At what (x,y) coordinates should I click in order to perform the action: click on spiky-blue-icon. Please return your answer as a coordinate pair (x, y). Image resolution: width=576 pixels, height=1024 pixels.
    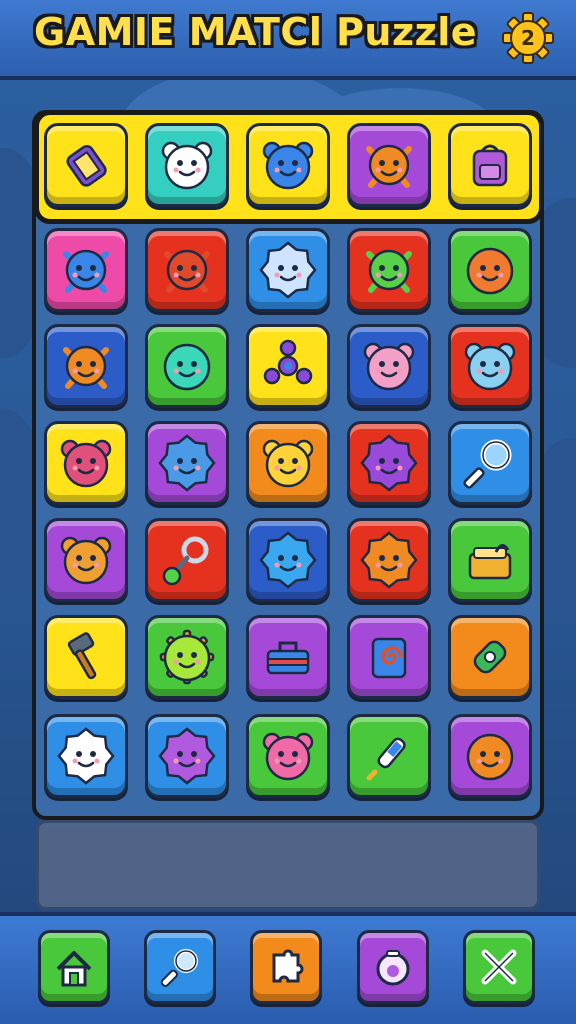
    Looking at the image, I should click on (187, 463).